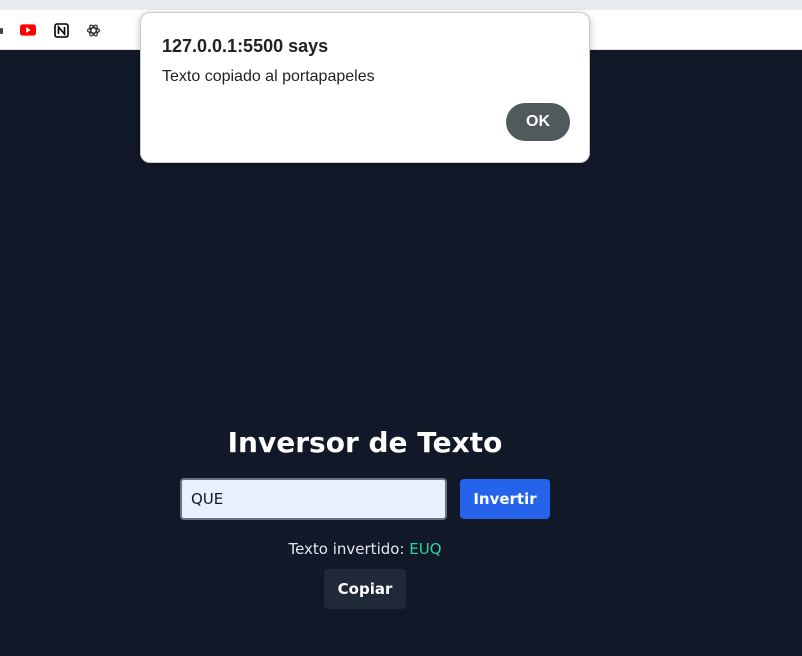 The width and height of the screenshot is (802, 656). What do you see at coordinates (346, 549) in the screenshot?
I see `result-label: Texto invertido:` at bounding box center [346, 549].